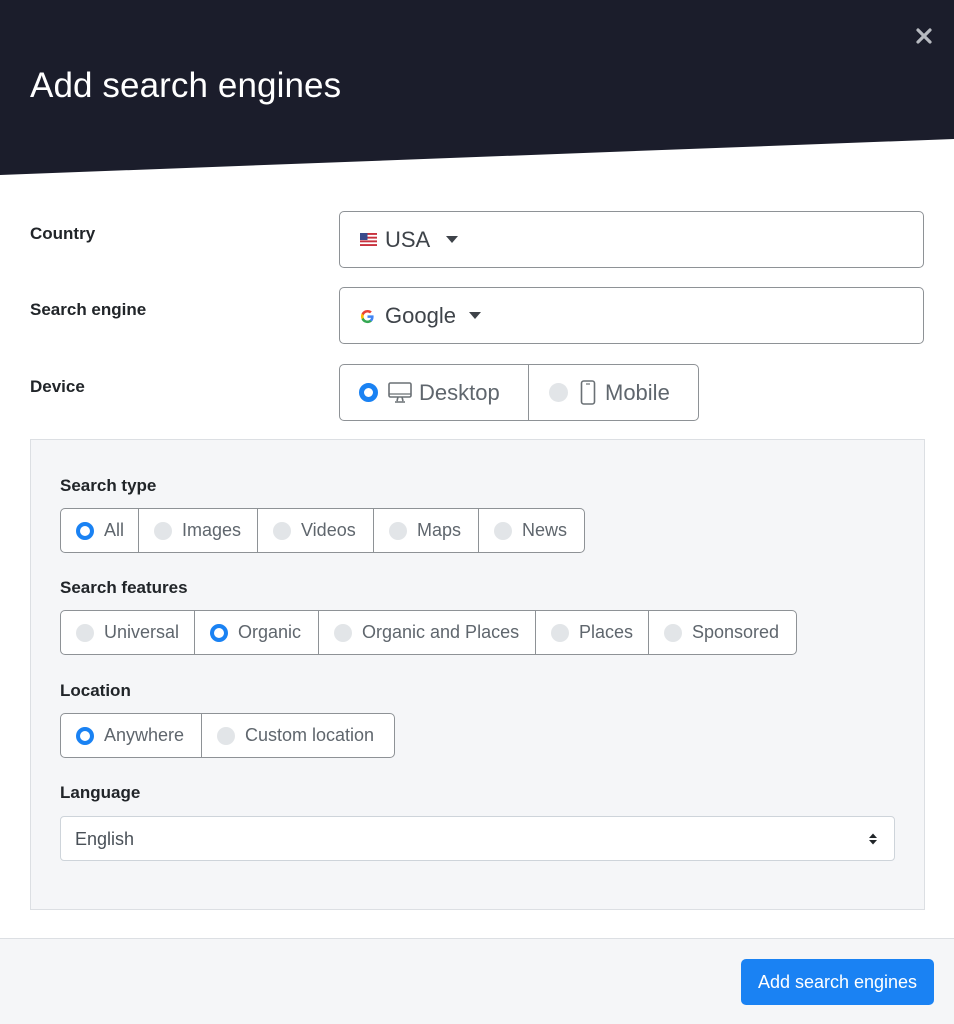  Describe the element at coordinates (186, 85) in the screenshot. I see `modal-title: Add search engines` at that location.